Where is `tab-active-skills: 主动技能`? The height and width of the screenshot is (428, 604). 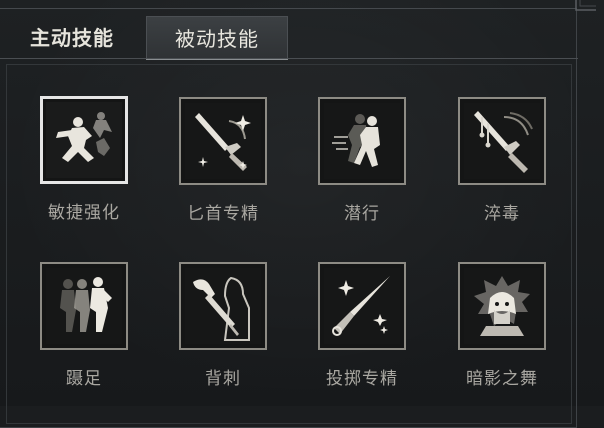 tab-active-skills: 主动技能 is located at coordinates (72, 37).